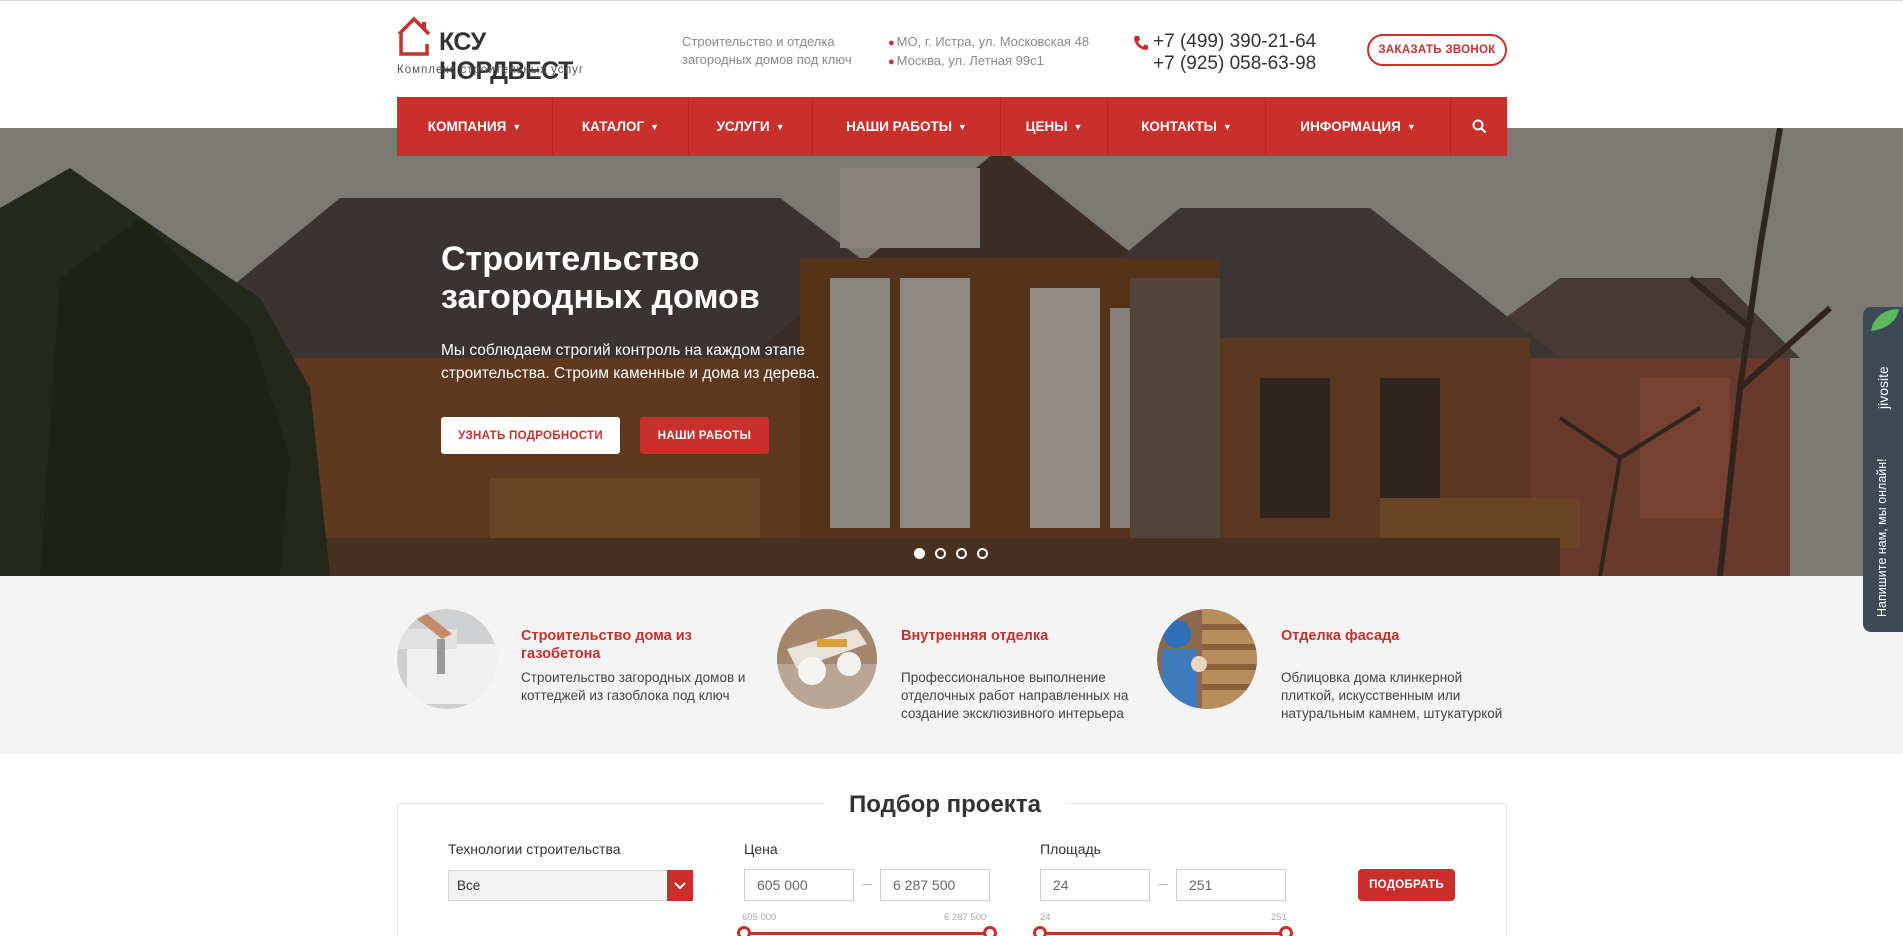 This screenshot has width=1903, height=936. I want to click on search-icon, so click(1479, 126).